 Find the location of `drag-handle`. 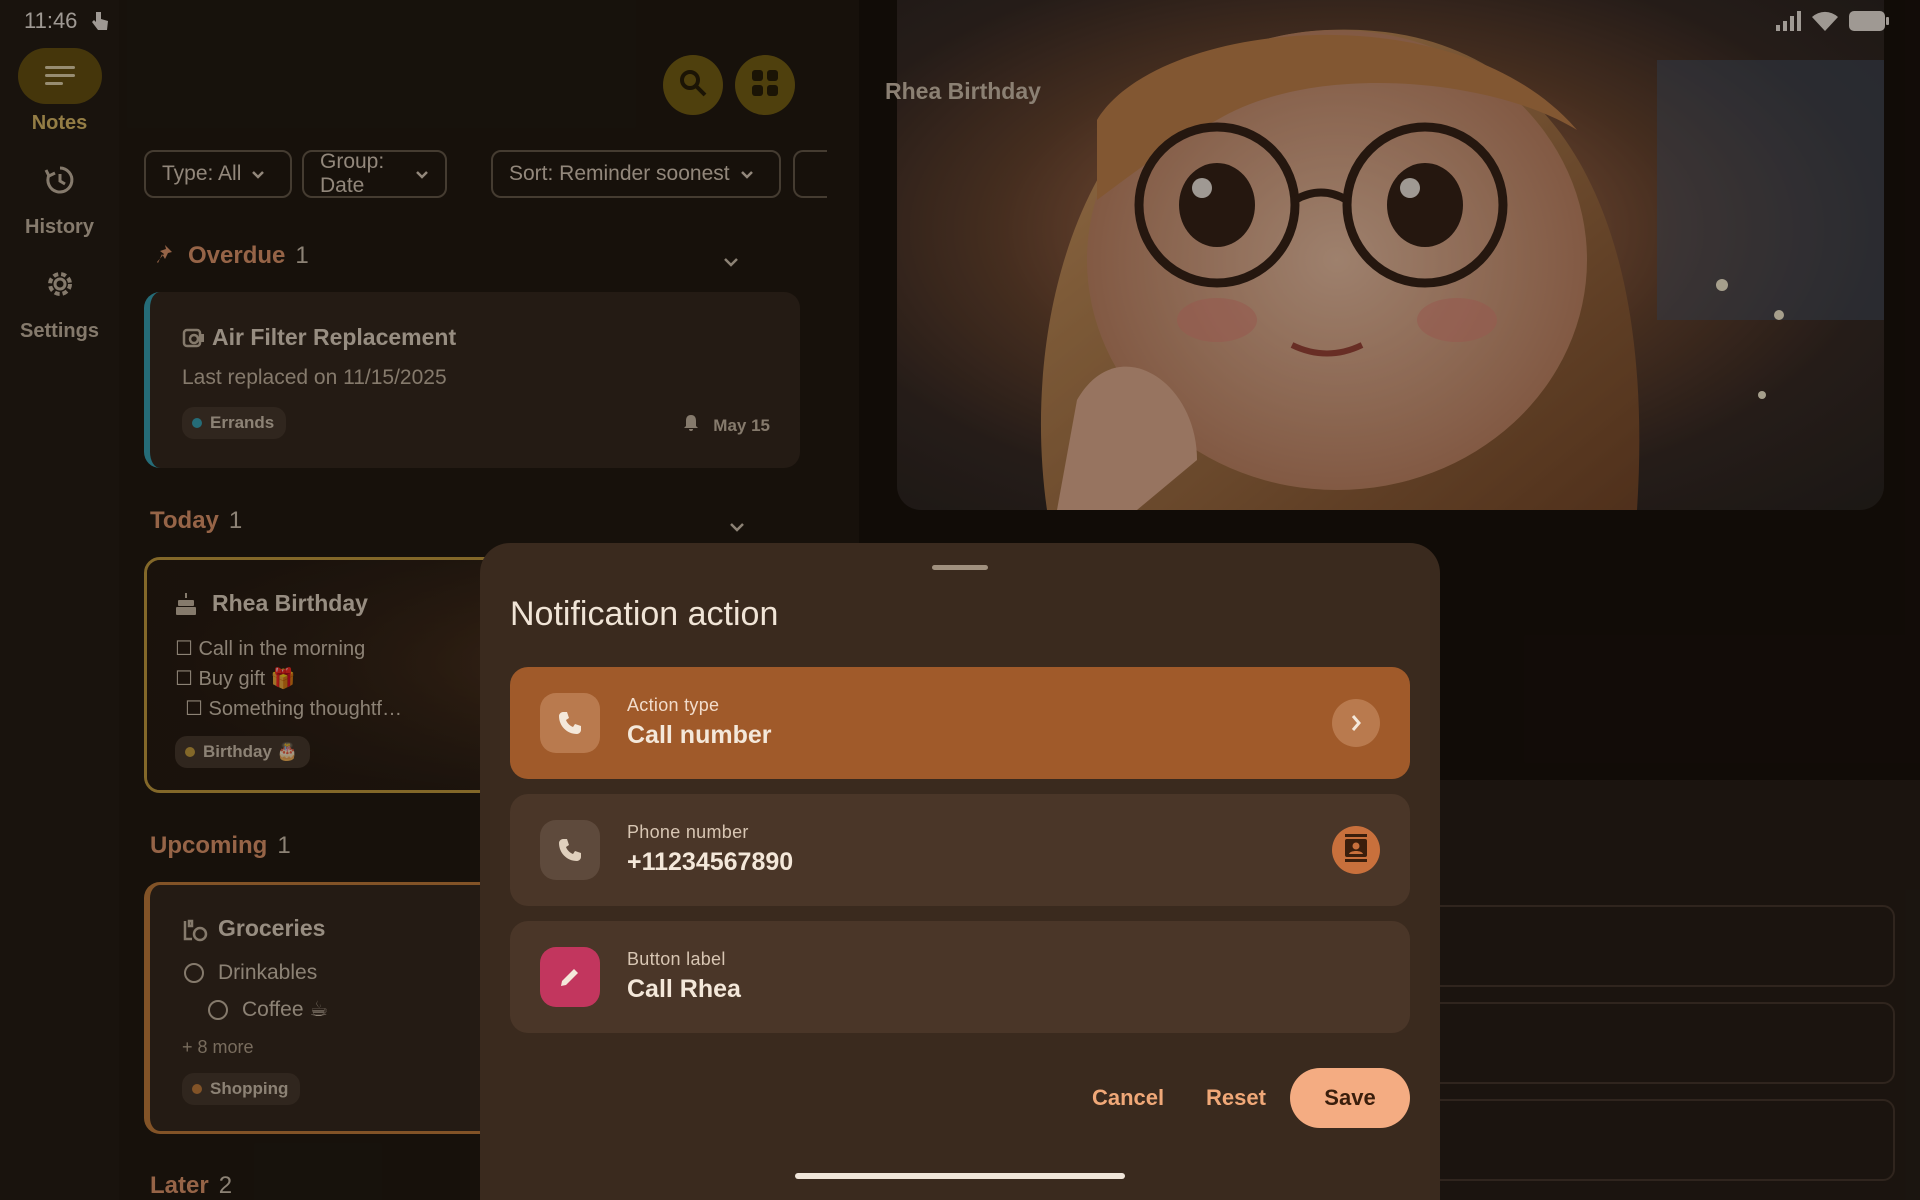

drag-handle is located at coordinates (960, 567).